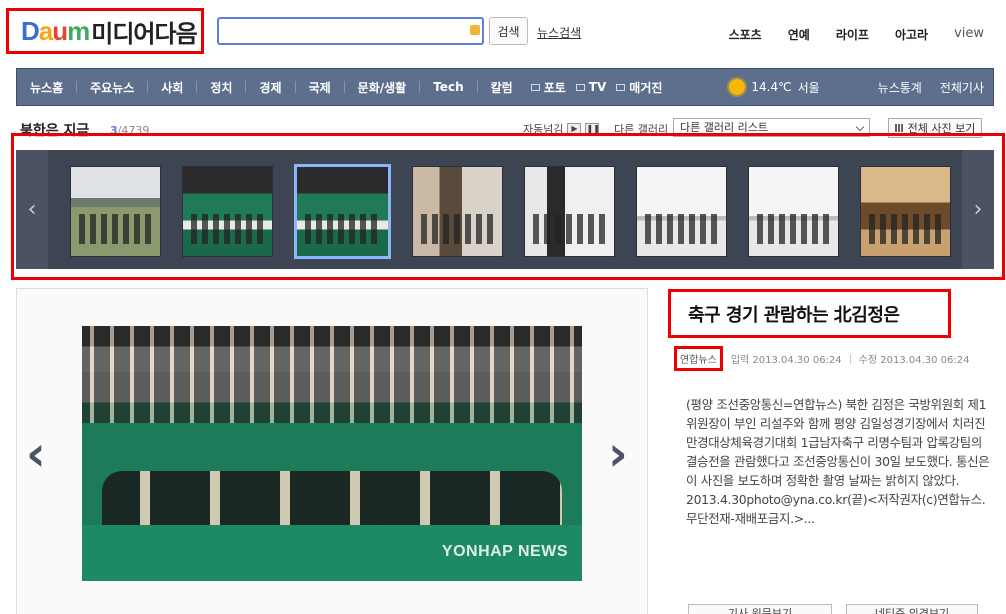 This screenshot has height=614, width=1006. I want to click on nav-world: 국제, so click(320, 87).